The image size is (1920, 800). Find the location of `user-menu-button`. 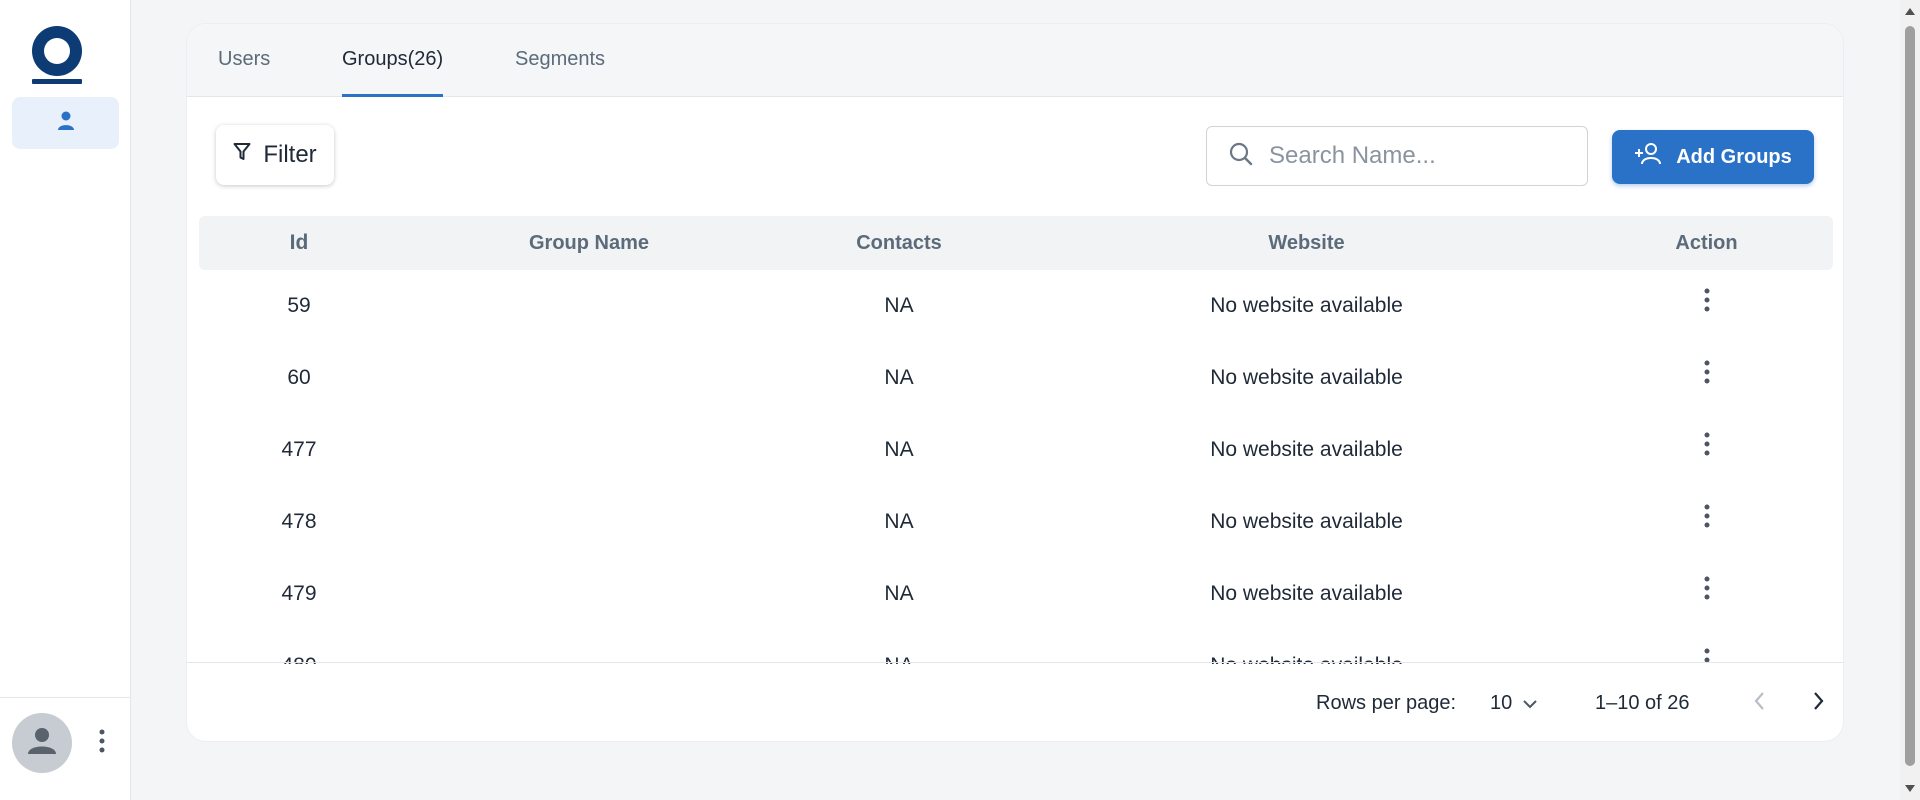

user-menu-button is located at coordinates (102, 743).